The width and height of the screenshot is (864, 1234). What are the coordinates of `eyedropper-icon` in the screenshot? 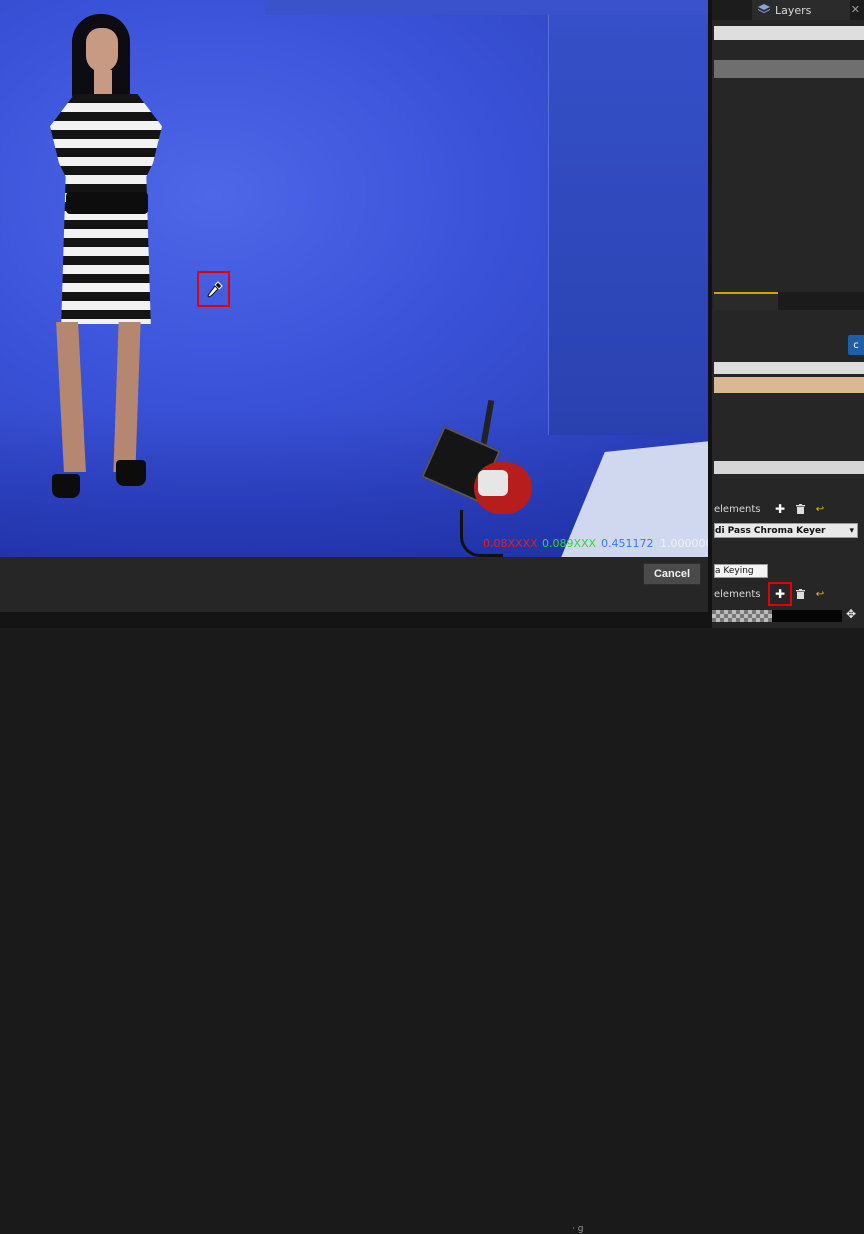 It's located at (215, 290).